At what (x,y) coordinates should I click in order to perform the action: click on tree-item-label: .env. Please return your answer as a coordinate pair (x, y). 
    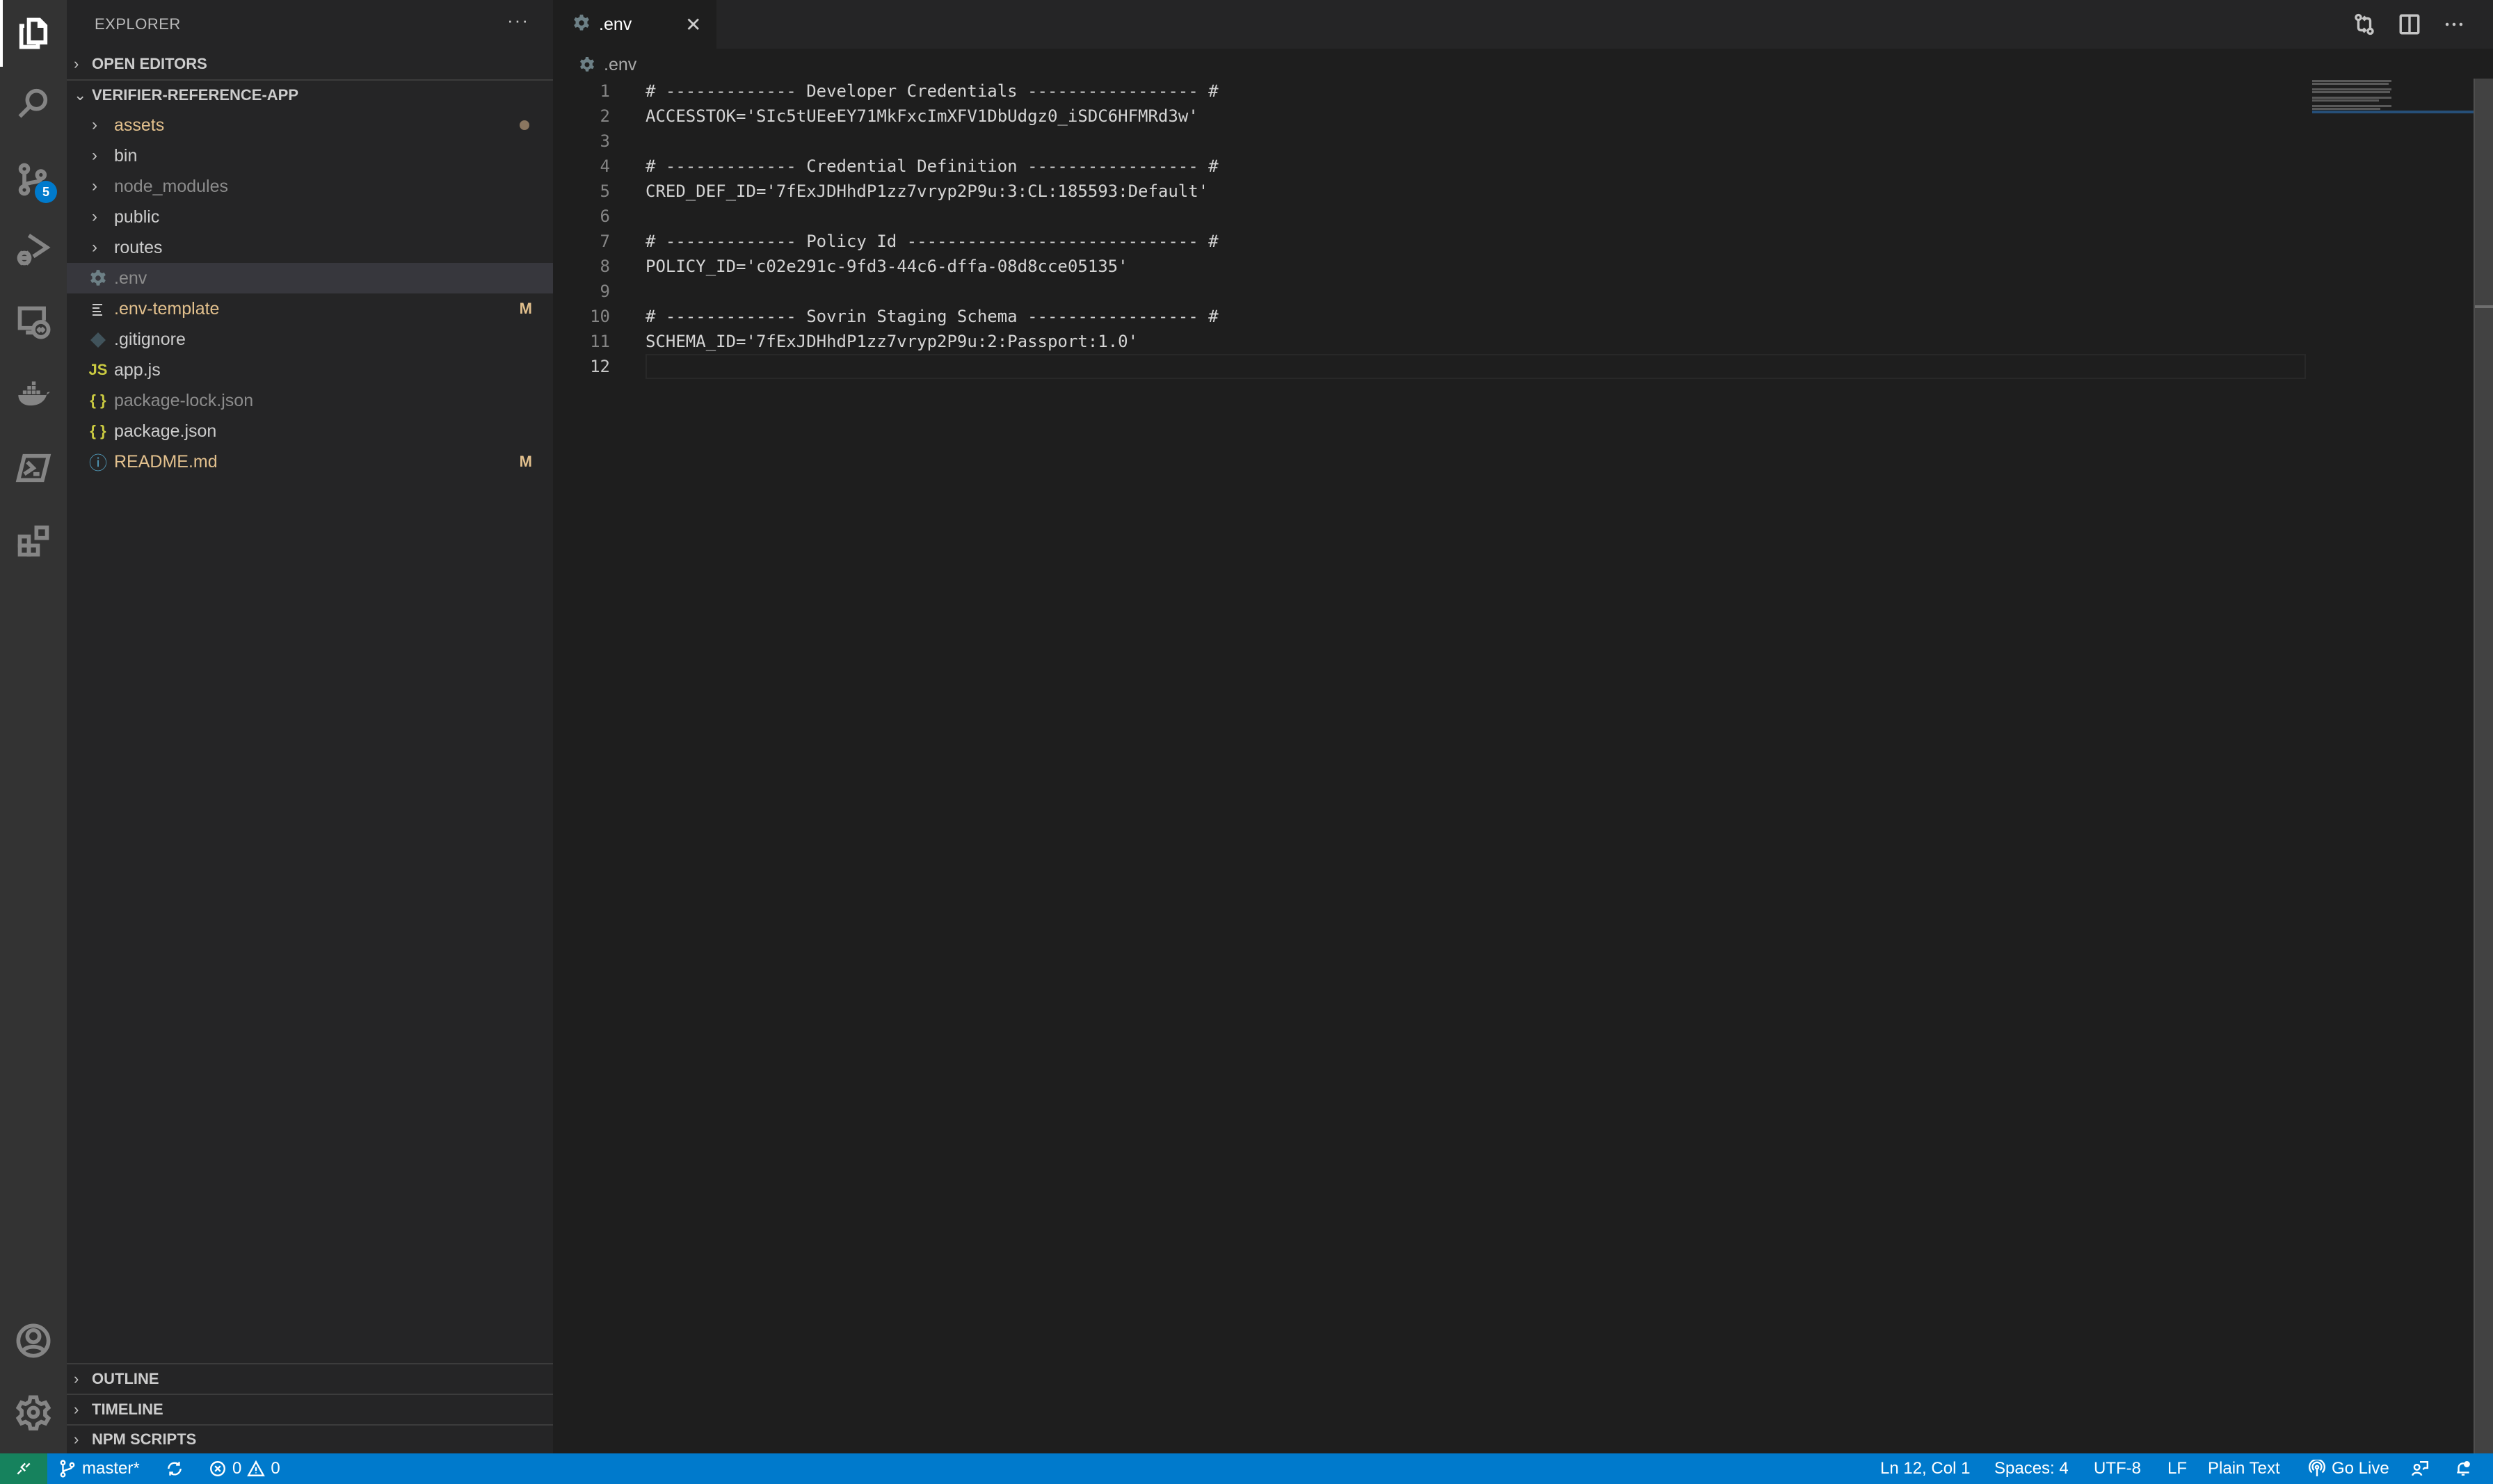
    Looking at the image, I should click on (130, 278).